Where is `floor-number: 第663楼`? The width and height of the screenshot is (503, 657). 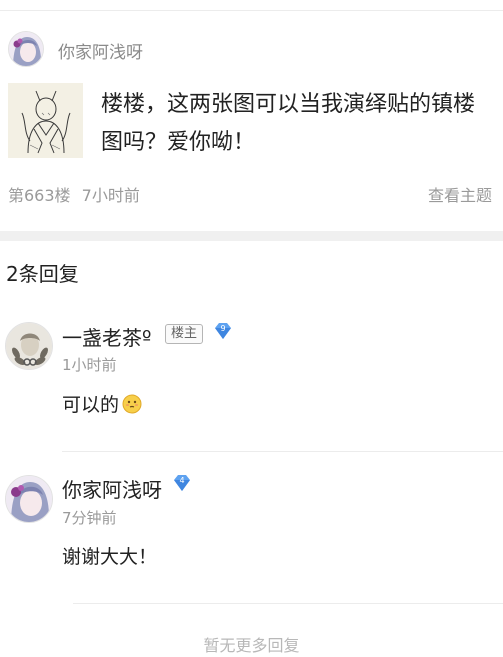
floor-number: 第663楼 is located at coordinates (39, 195).